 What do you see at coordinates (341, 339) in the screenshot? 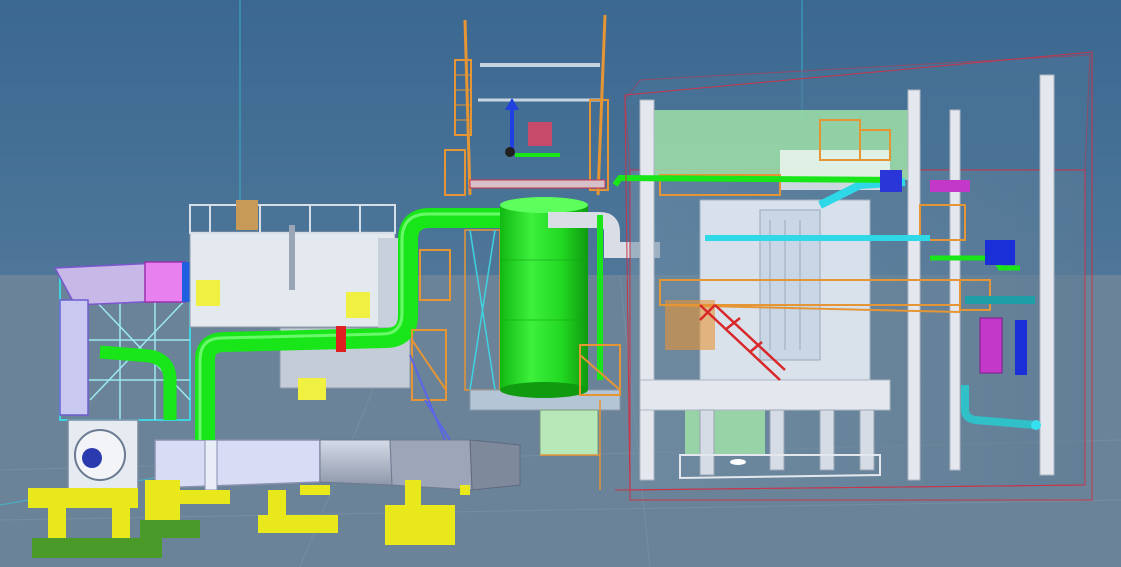
I see `pipe-flange-red` at bounding box center [341, 339].